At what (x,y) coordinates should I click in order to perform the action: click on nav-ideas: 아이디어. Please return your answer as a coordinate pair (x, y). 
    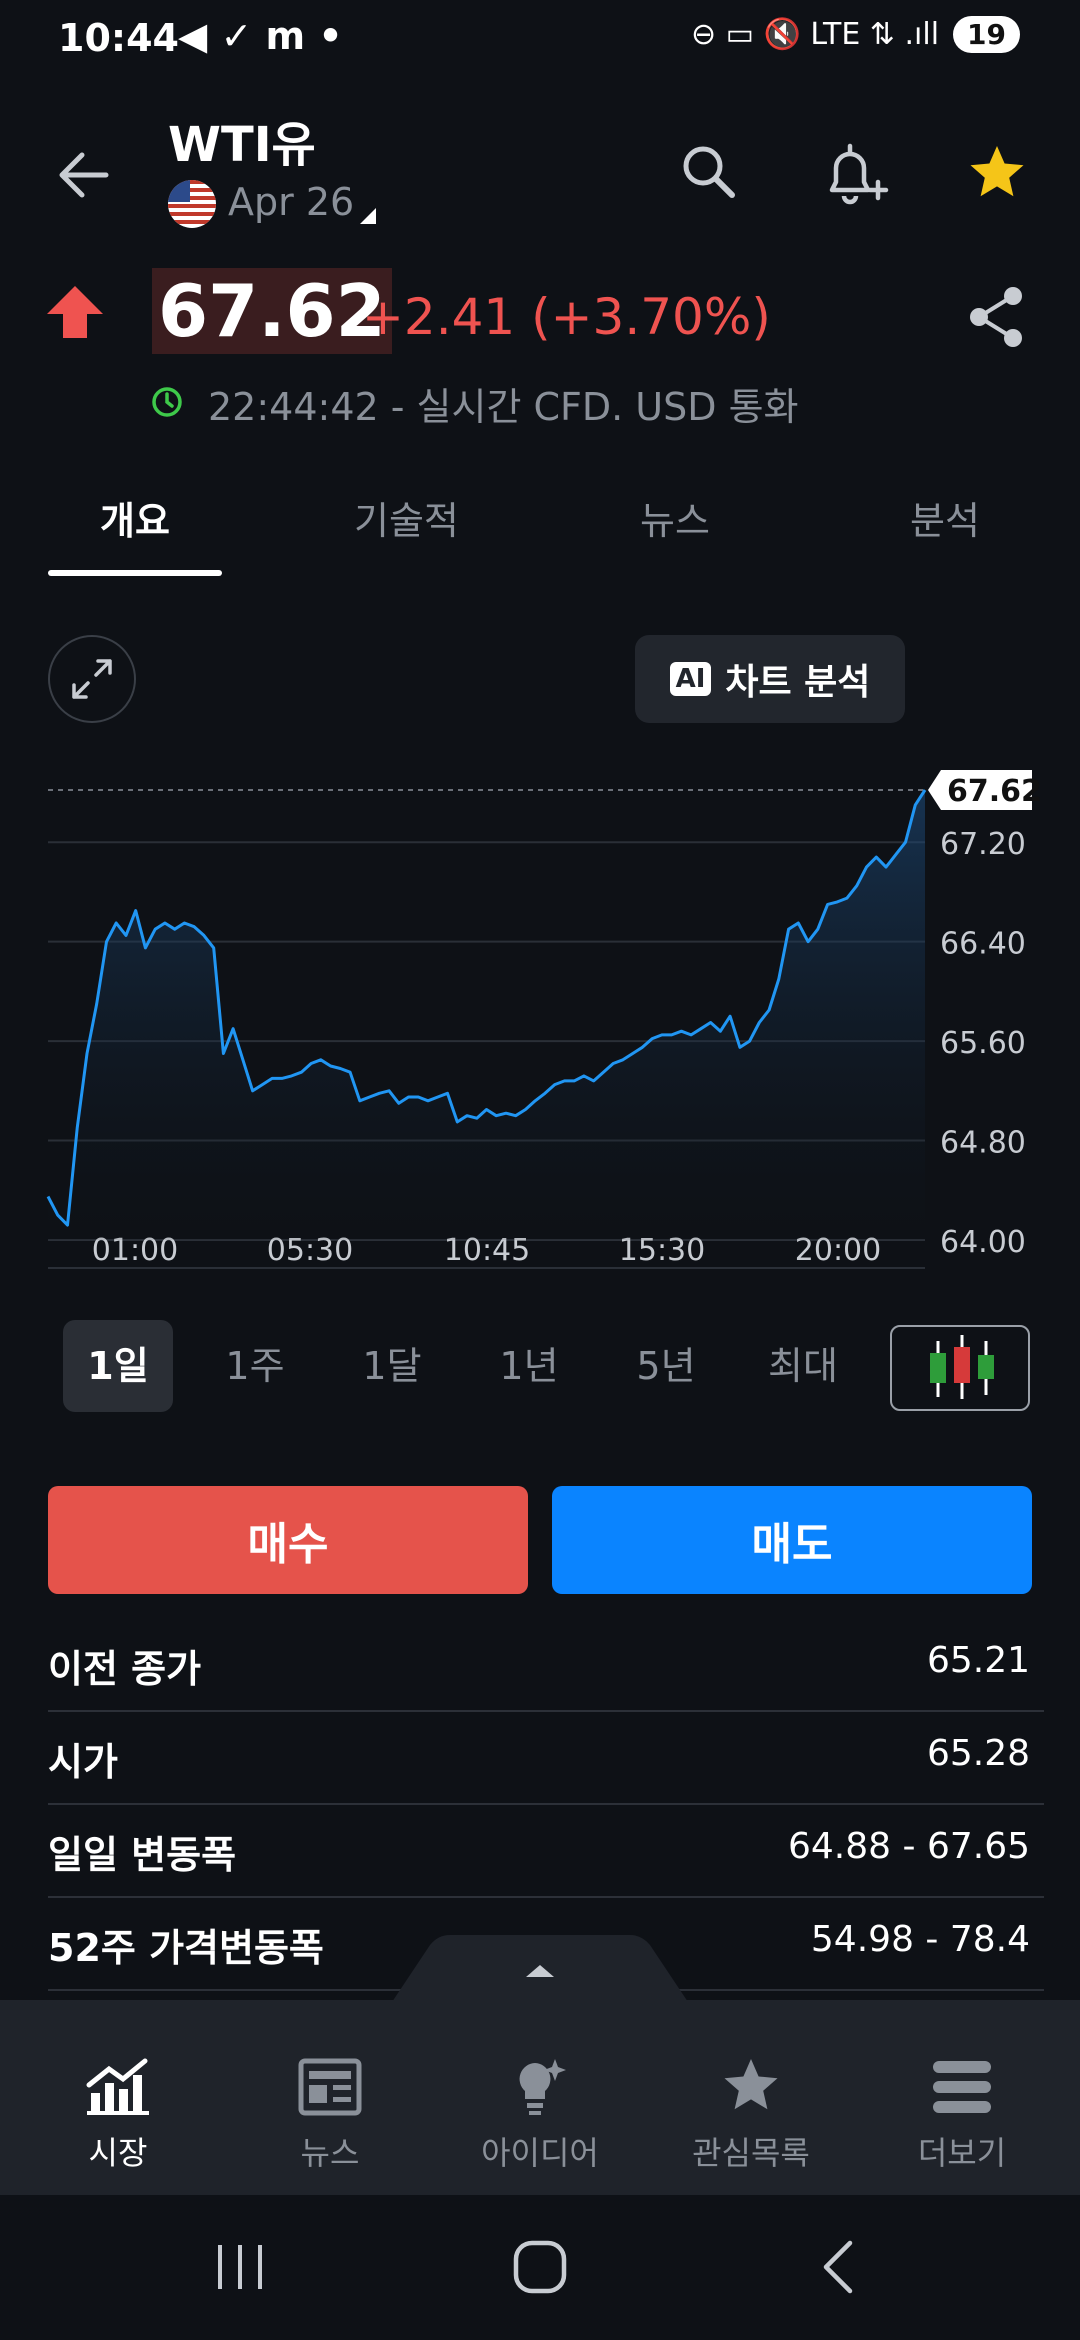
    Looking at the image, I should click on (540, 2097).